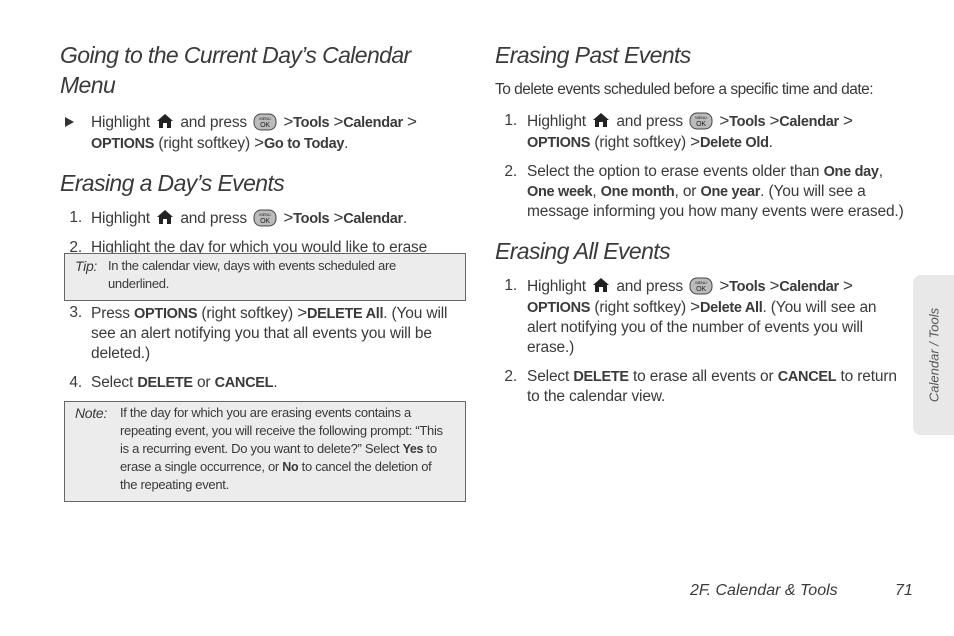 This screenshot has height=636, width=954. I want to click on section-title-erase-past: Erasing Past Events, so click(593, 55).